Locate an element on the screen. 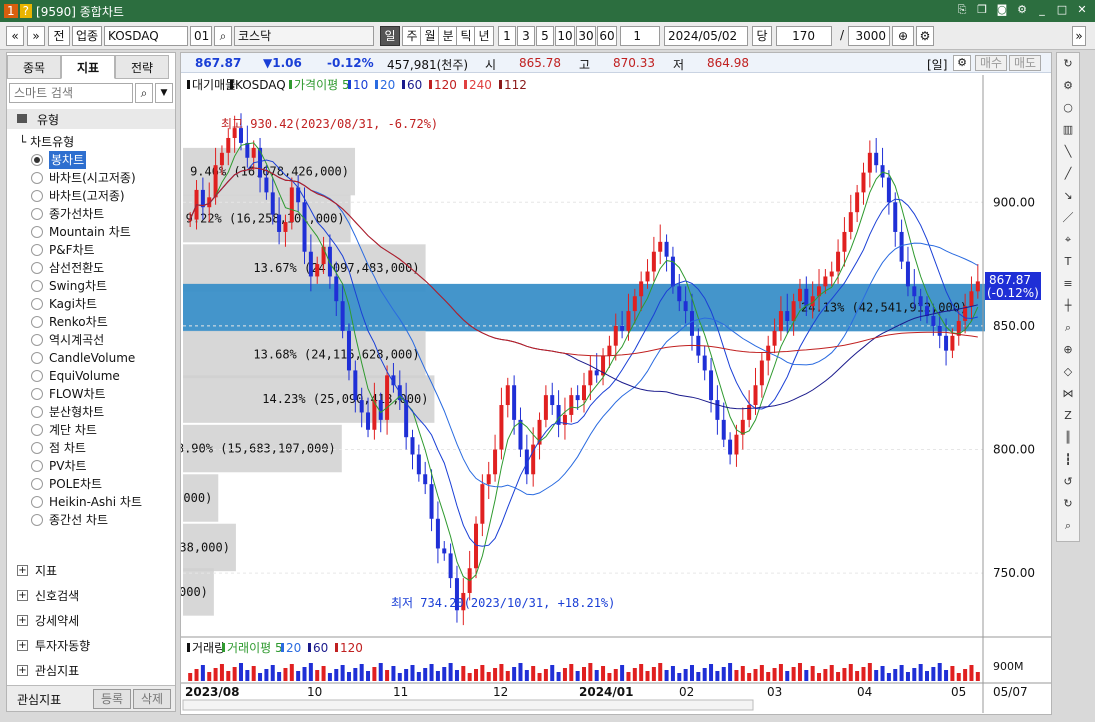  minute-5: 5 is located at coordinates (545, 36).